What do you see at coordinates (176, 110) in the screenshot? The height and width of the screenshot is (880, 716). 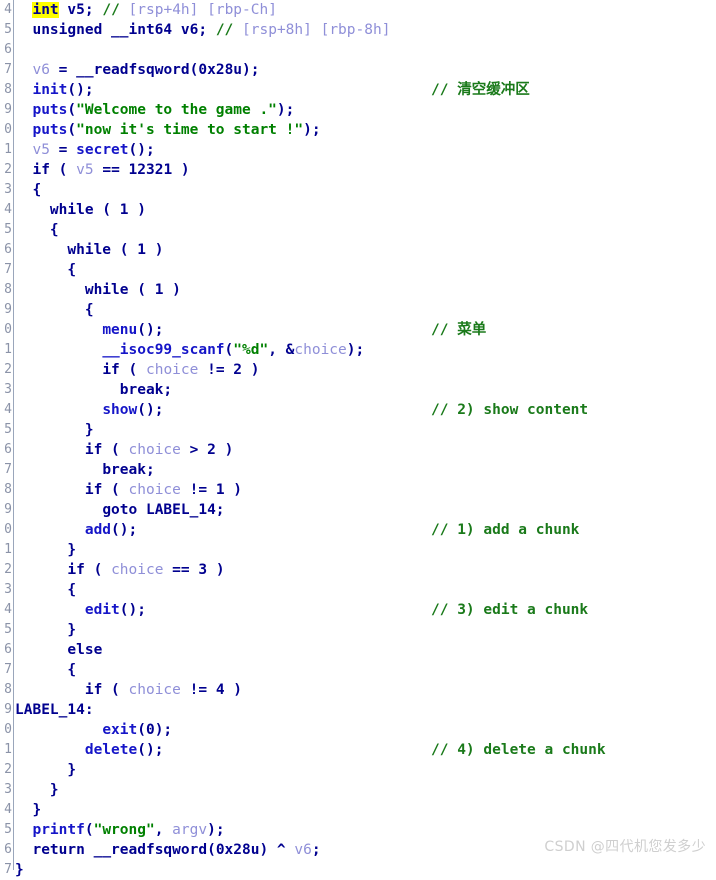 I see `token-str: "Welcome to the game ."` at bounding box center [176, 110].